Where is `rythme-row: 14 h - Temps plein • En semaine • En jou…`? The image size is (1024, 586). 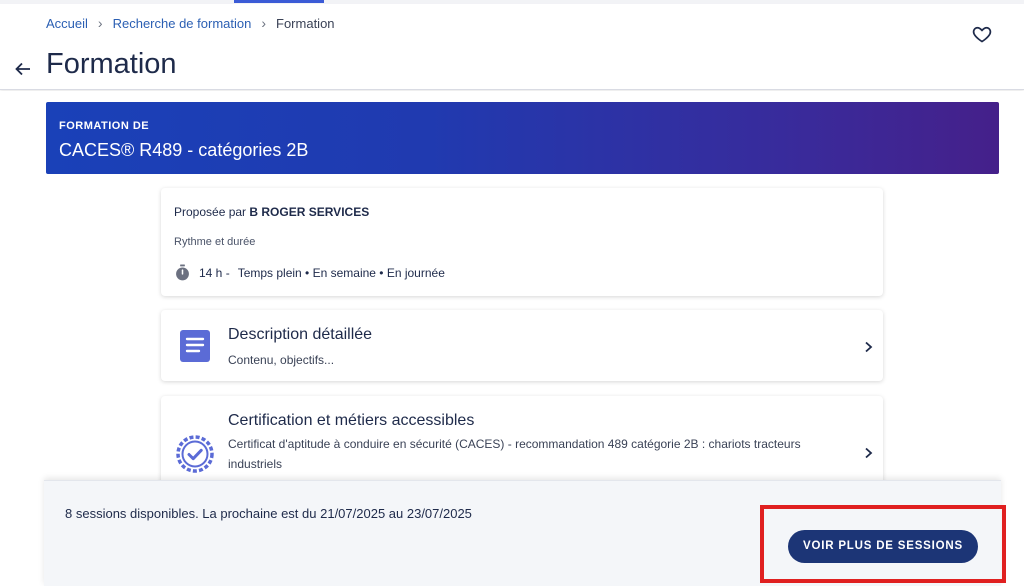 rythme-row: 14 h - Temps plein • En semaine • En jou… is located at coordinates (309, 272).